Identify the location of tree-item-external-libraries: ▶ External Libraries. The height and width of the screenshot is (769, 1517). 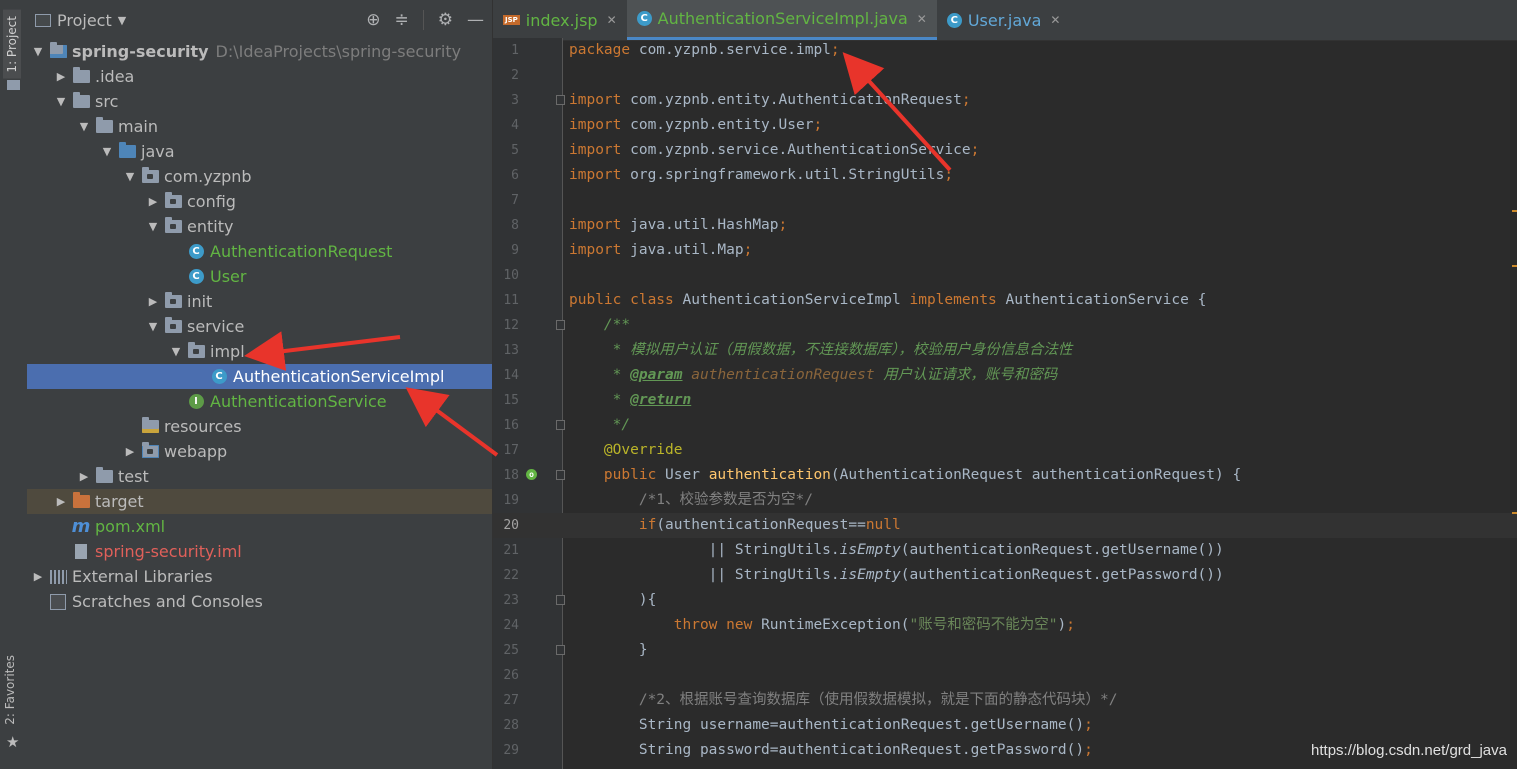
(259, 576).